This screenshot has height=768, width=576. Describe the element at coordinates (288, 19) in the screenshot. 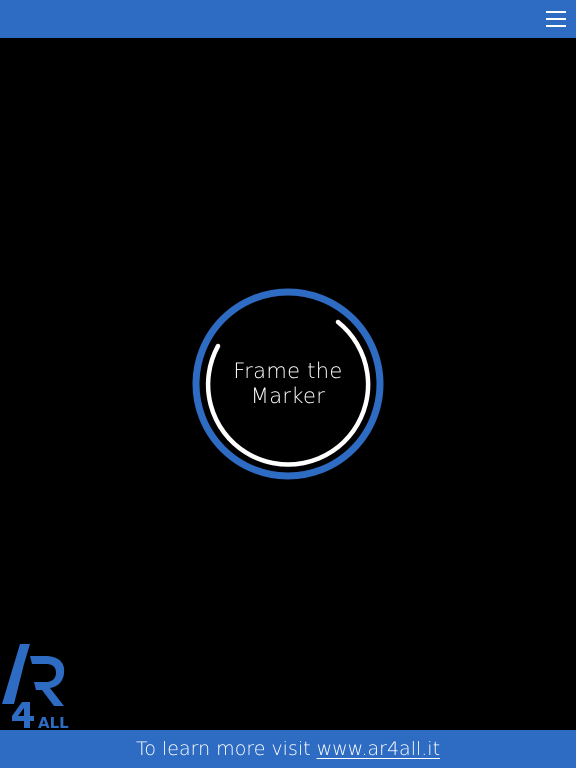

I see `top-bar` at that location.